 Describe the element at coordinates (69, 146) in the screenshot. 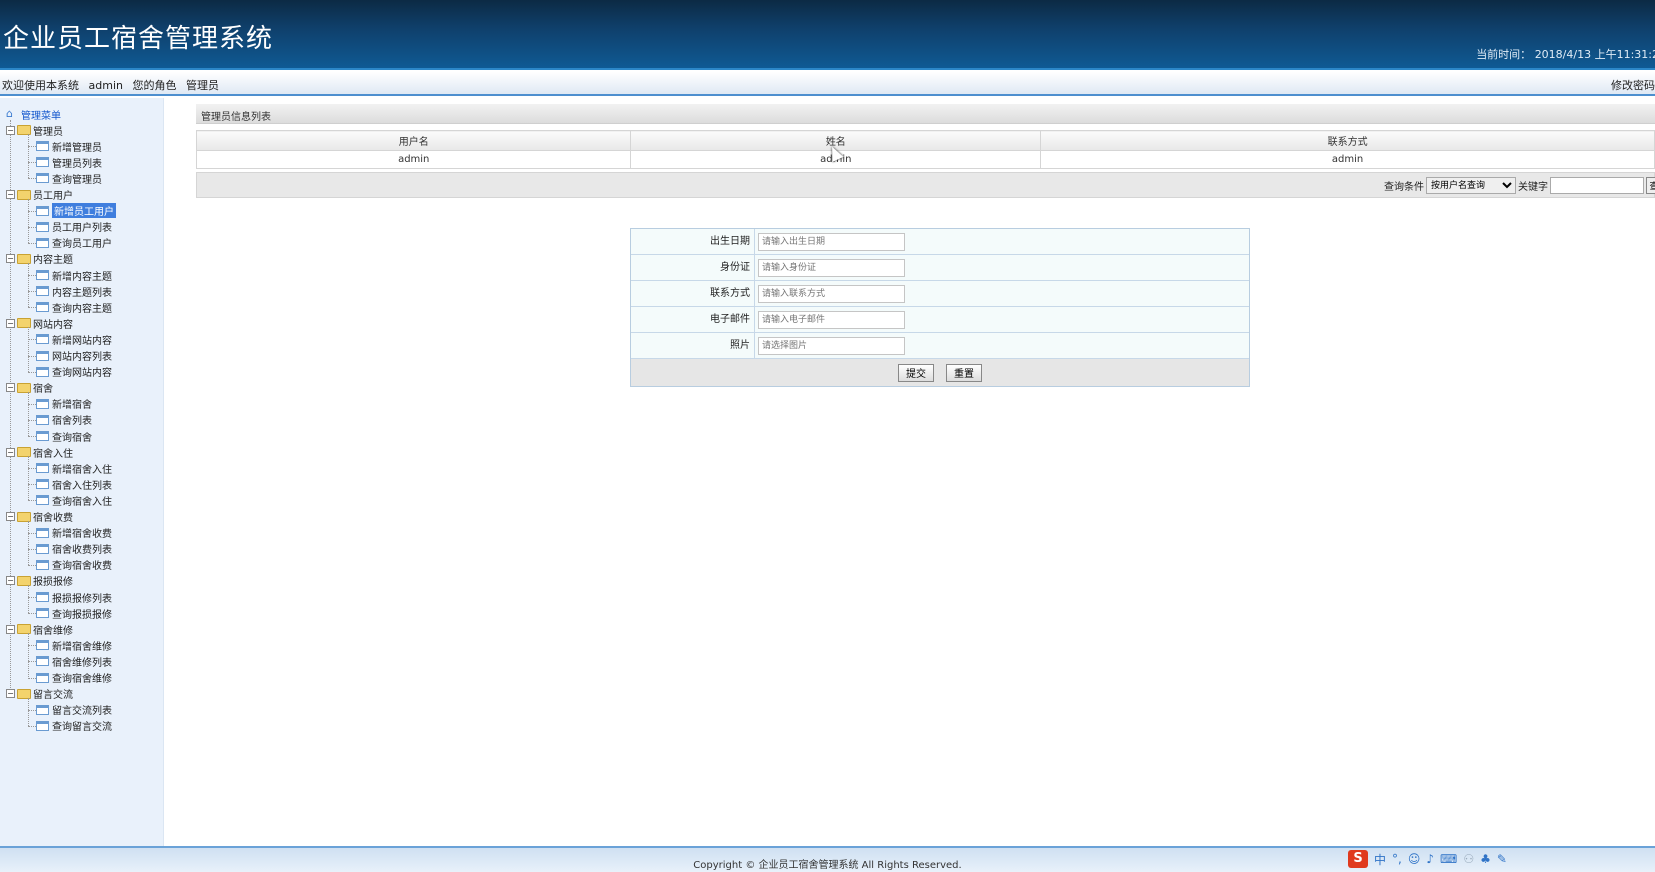

I see `menu-item: 新增管理员` at that location.